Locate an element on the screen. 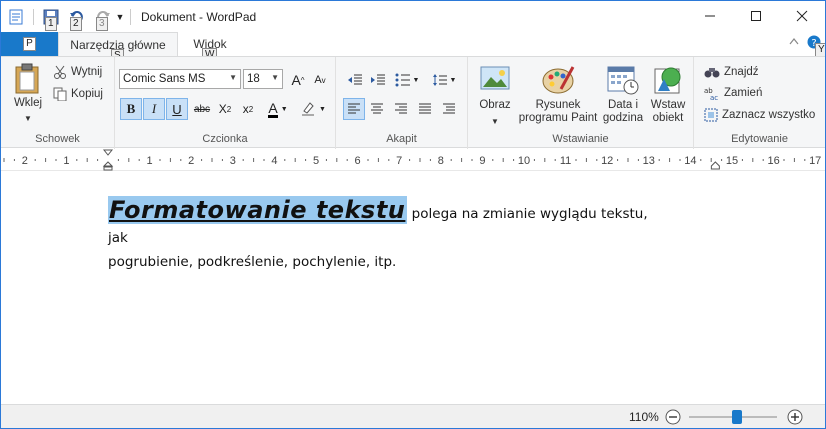 The width and height of the screenshot is (826, 429). replace-button: ab ac Zamień is located at coordinates (733, 93).